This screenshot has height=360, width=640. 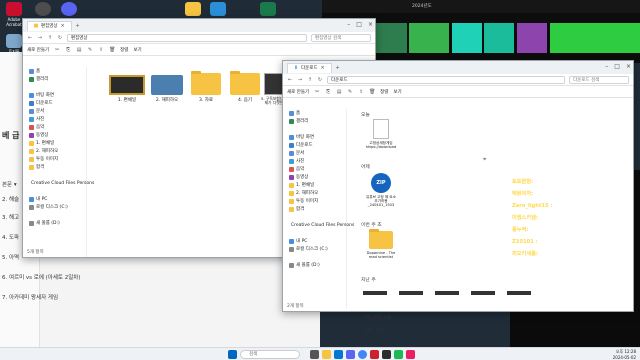 What do you see at coordinates (381, 134) in the screenshot?
I see `file-item: 고정상세정게임 https://download` at bounding box center [381, 134].